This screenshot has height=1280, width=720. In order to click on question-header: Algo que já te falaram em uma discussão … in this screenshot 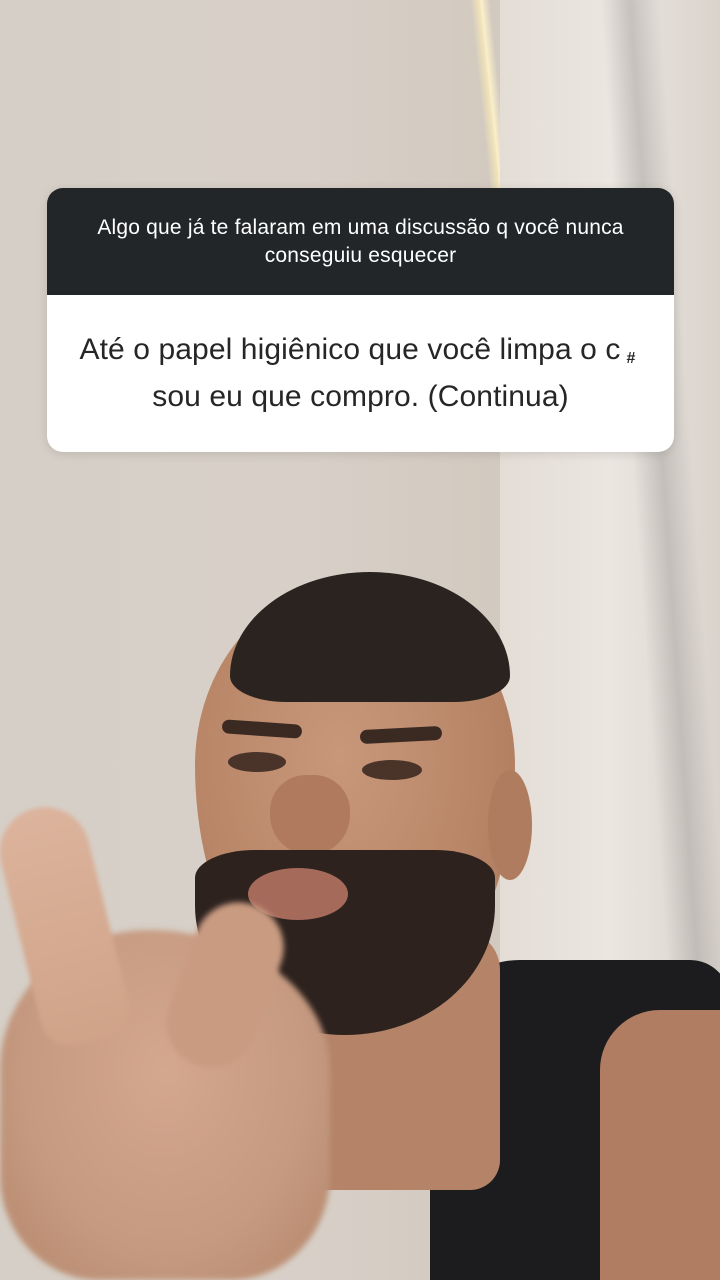, I will do `click(360, 241)`.